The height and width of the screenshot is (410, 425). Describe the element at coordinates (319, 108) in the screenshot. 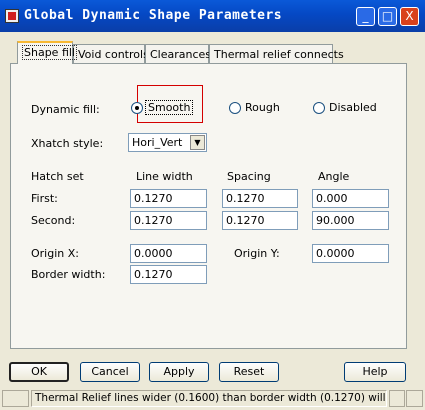

I see `disabled-radio` at that location.